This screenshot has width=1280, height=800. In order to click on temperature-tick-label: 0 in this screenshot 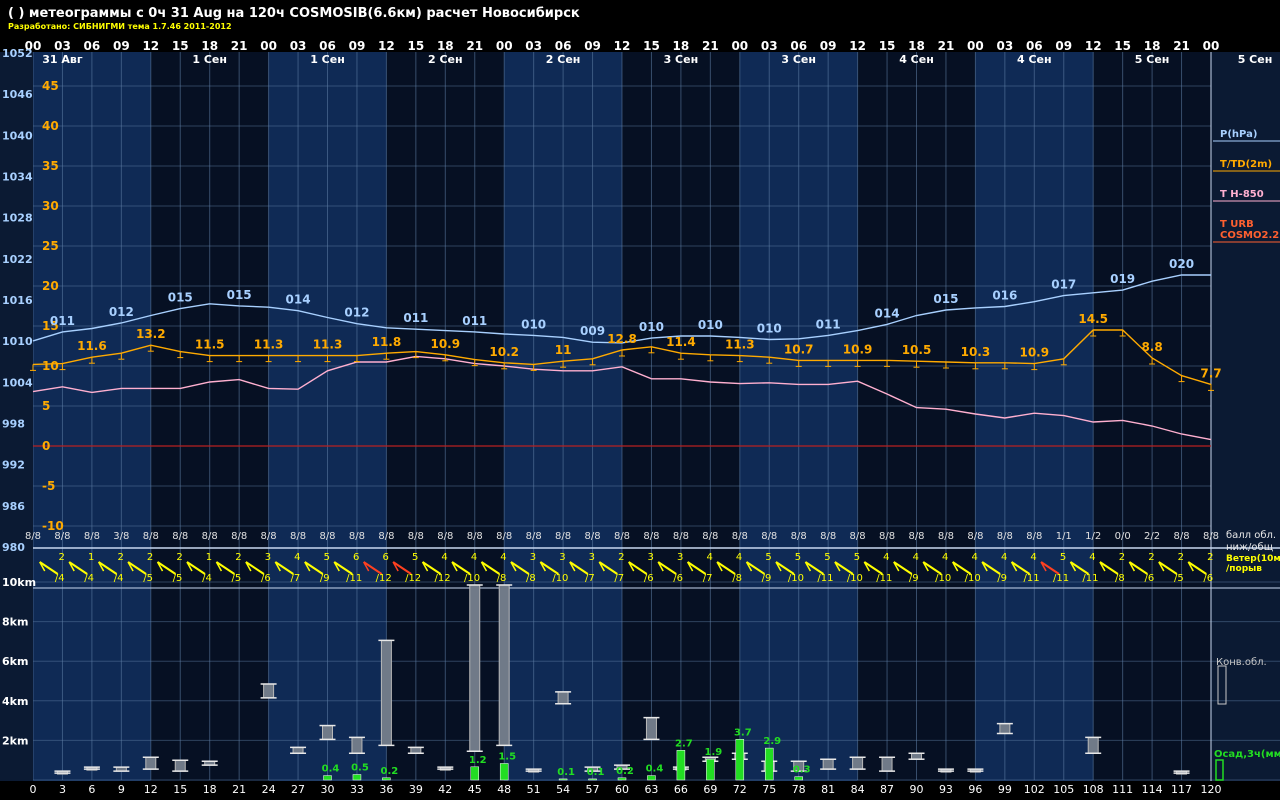, I will do `click(46, 446)`.